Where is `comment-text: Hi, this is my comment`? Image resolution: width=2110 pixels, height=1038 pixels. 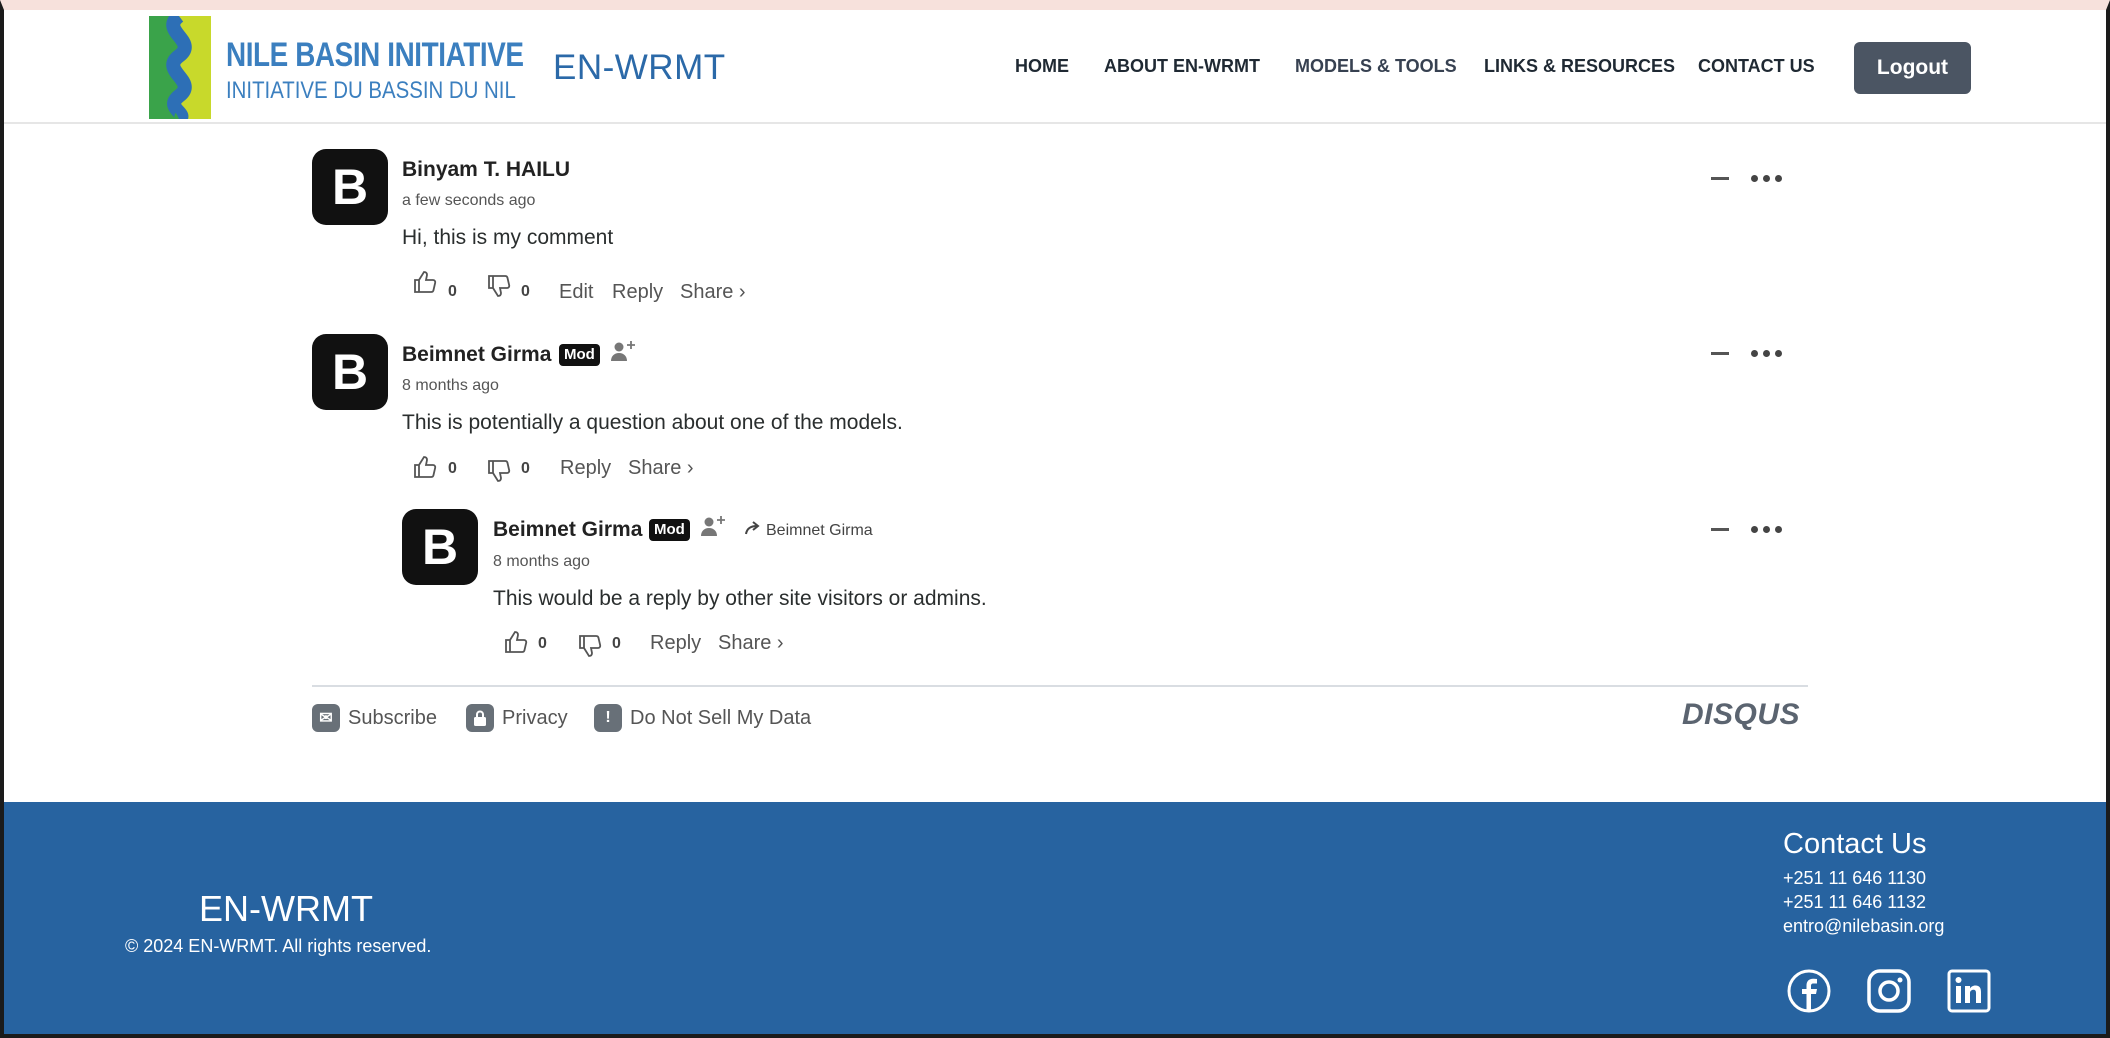 comment-text: Hi, this is my comment is located at coordinates (508, 237).